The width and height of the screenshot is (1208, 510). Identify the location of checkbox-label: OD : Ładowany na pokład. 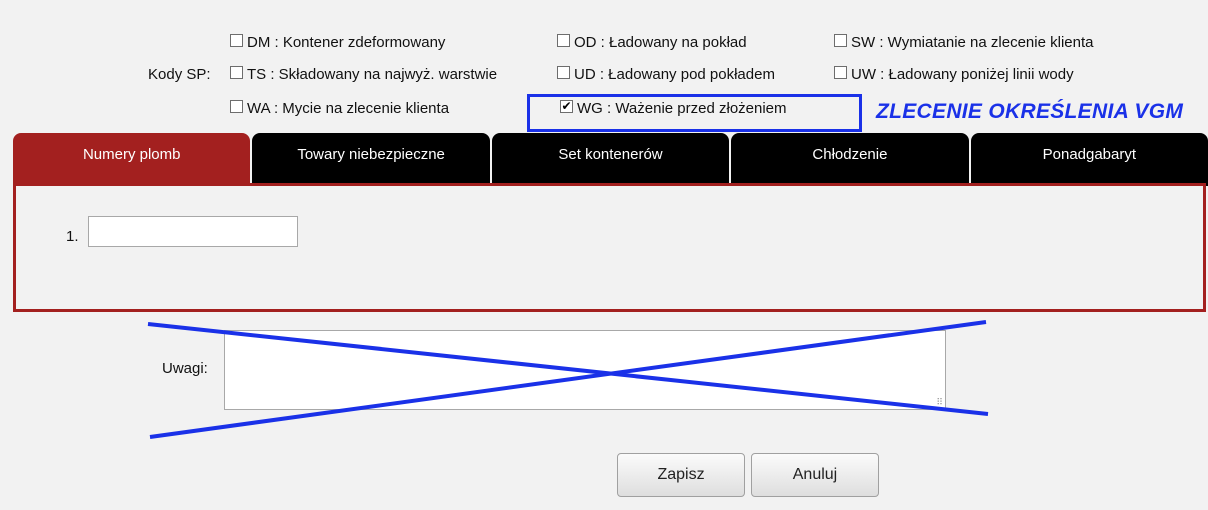
(660, 42).